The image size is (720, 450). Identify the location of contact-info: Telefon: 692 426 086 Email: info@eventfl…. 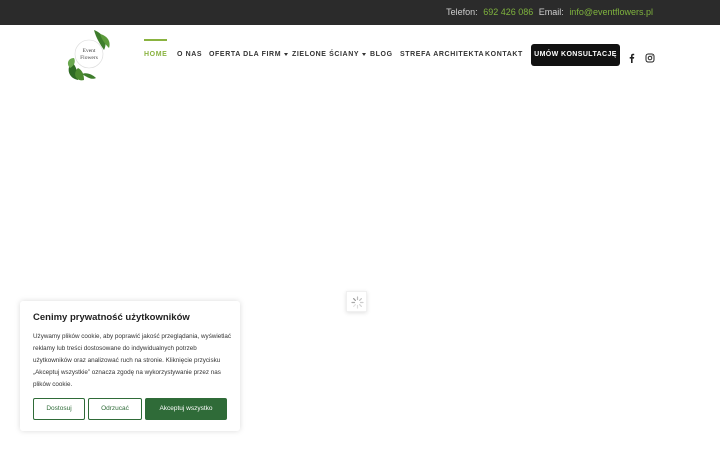
(549, 12).